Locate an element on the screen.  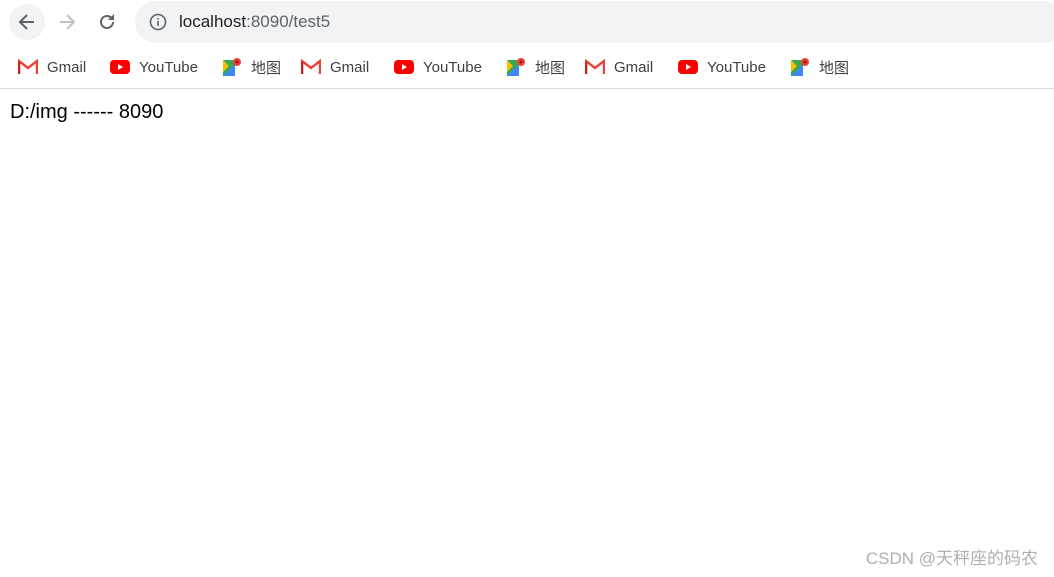
browser-toolbar: localhost:8090/test5 is located at coordinates (527, 22).